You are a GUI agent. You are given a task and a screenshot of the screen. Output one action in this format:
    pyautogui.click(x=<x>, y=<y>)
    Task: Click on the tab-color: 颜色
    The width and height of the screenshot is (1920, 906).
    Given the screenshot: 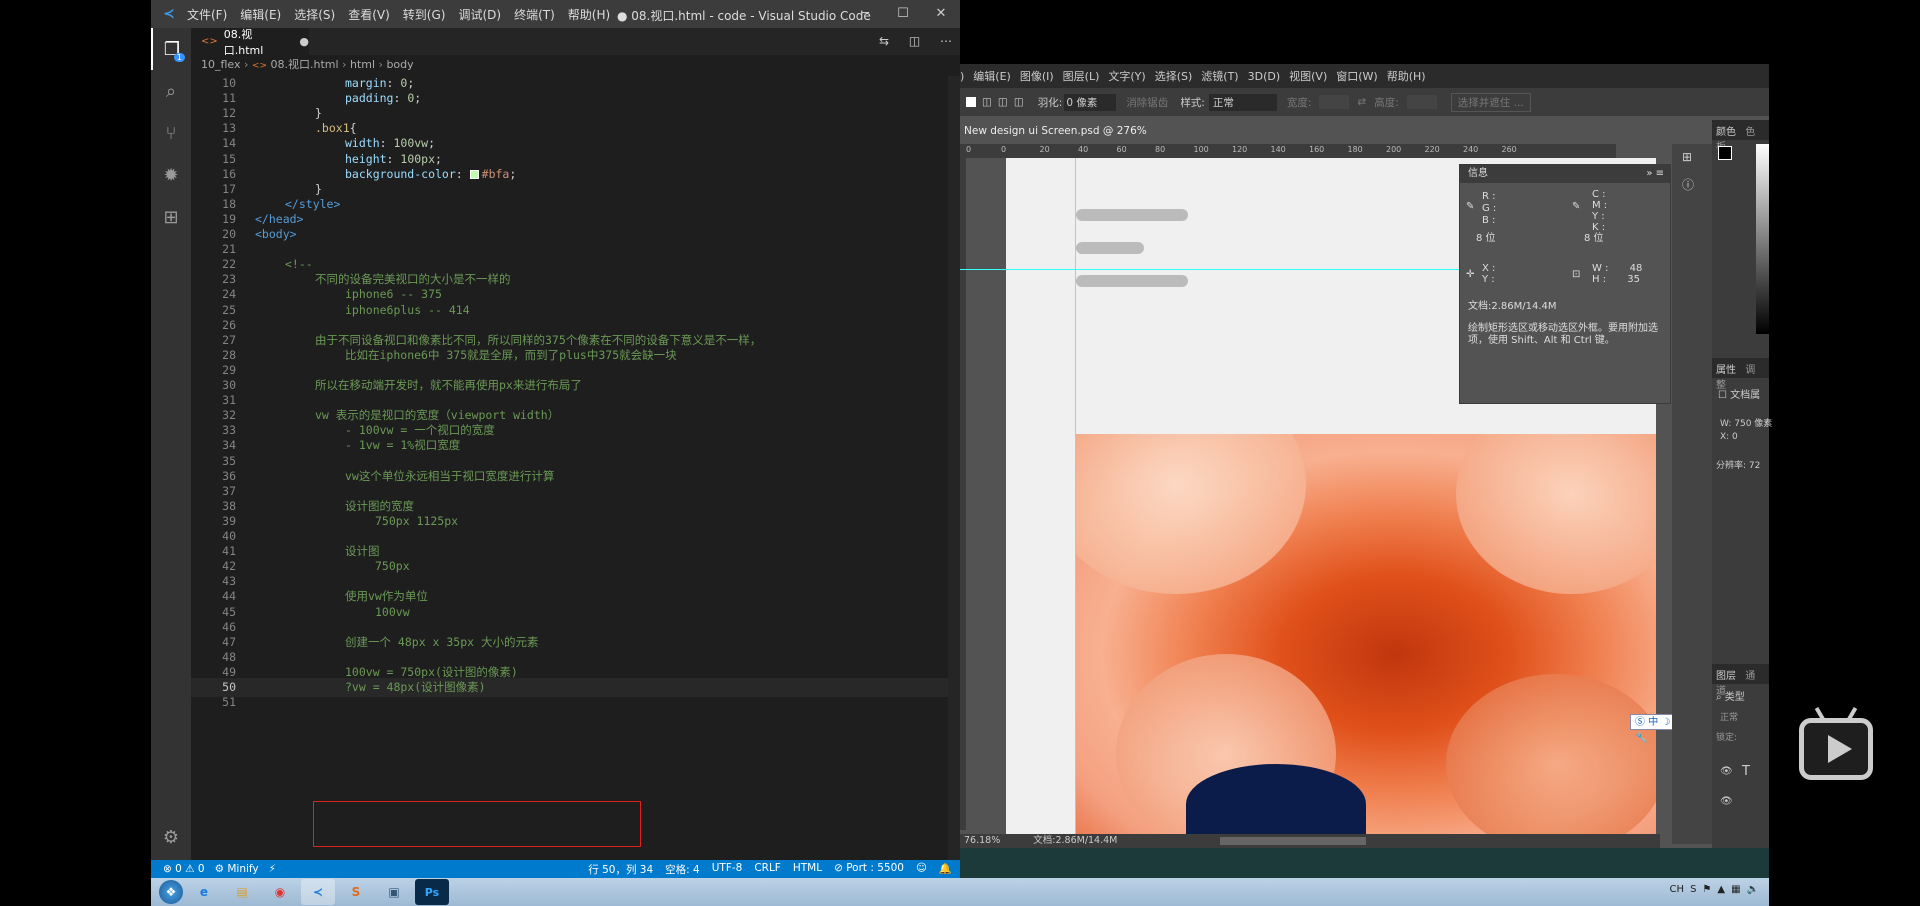 What is the action you would take?
    pyautogui.click(x=1726, y=132)
    